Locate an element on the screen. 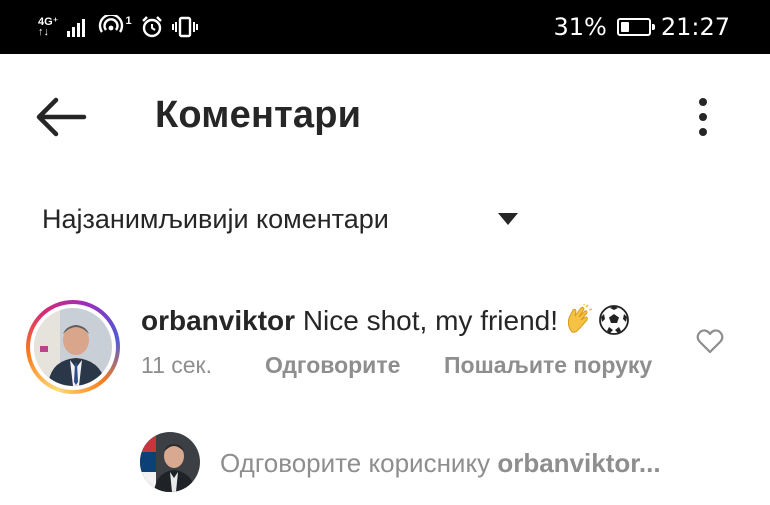 The height and width of the screenshot is (505, 770). reply-button: Одговорите is located at coordinates (332, 365).